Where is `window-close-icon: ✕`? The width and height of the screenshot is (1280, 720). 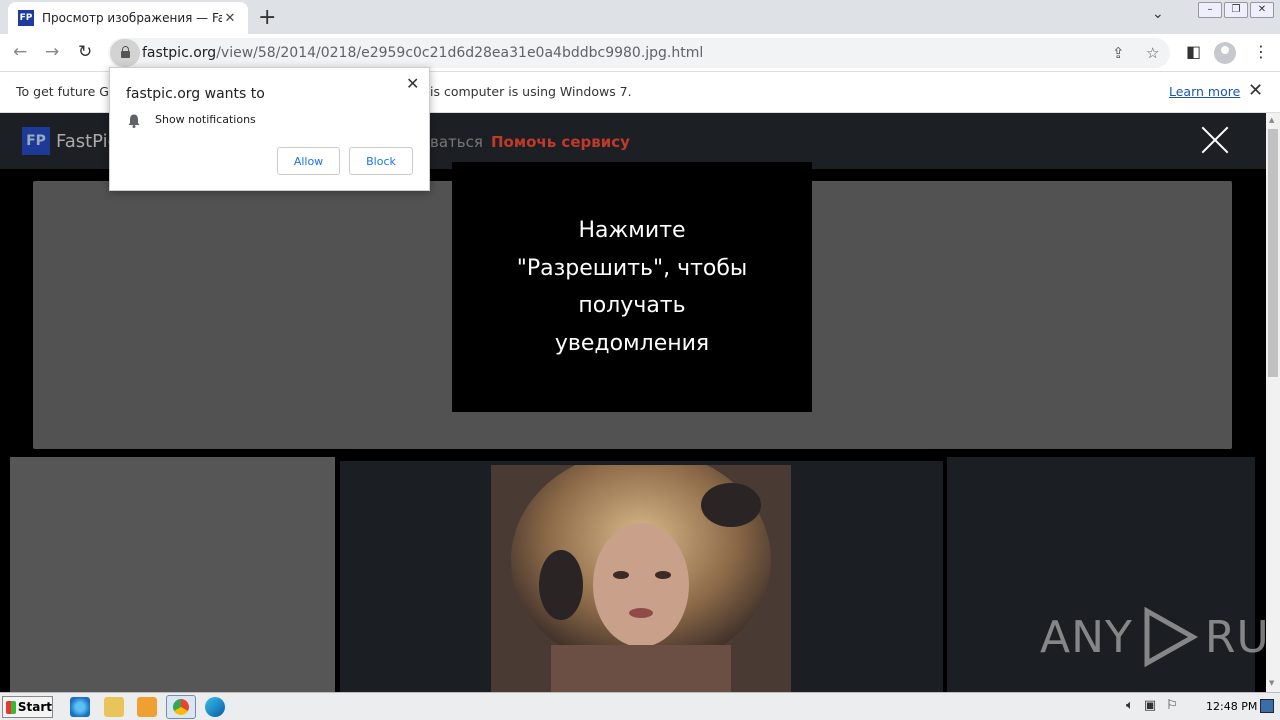 window-close-icon: ✕ is located at coordinates (1262, 10).